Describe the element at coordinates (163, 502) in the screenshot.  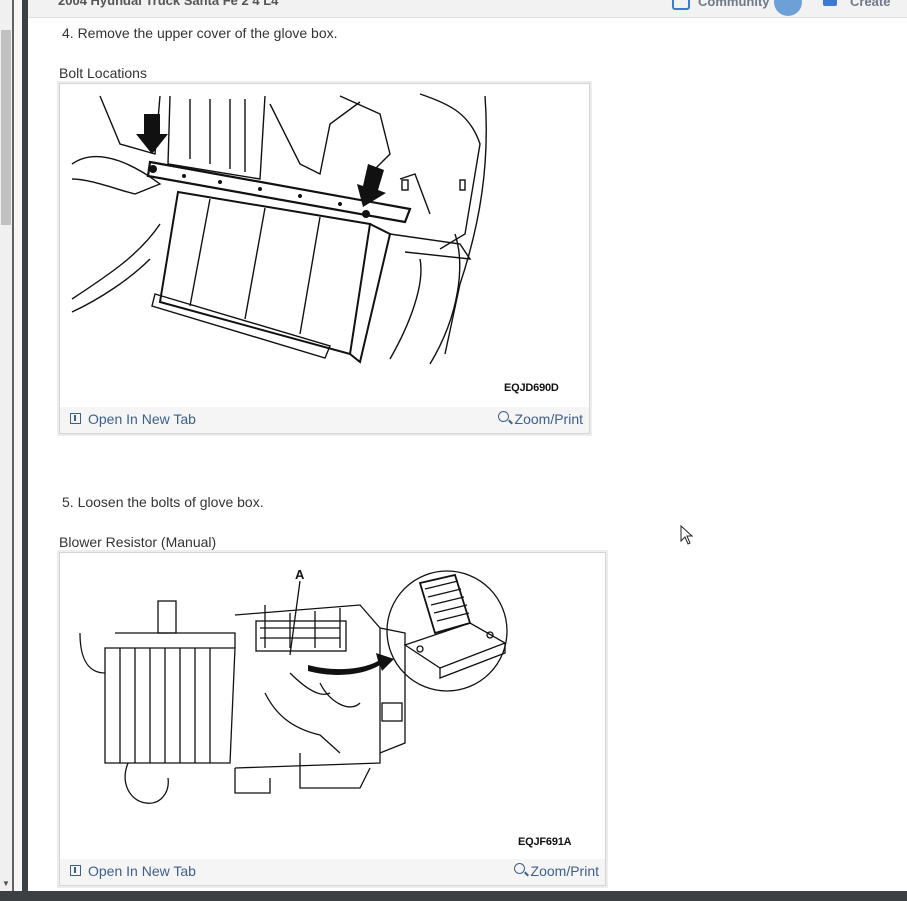
I see `step-5-text: 5. Loosen the bolts of glove box.` at that location.